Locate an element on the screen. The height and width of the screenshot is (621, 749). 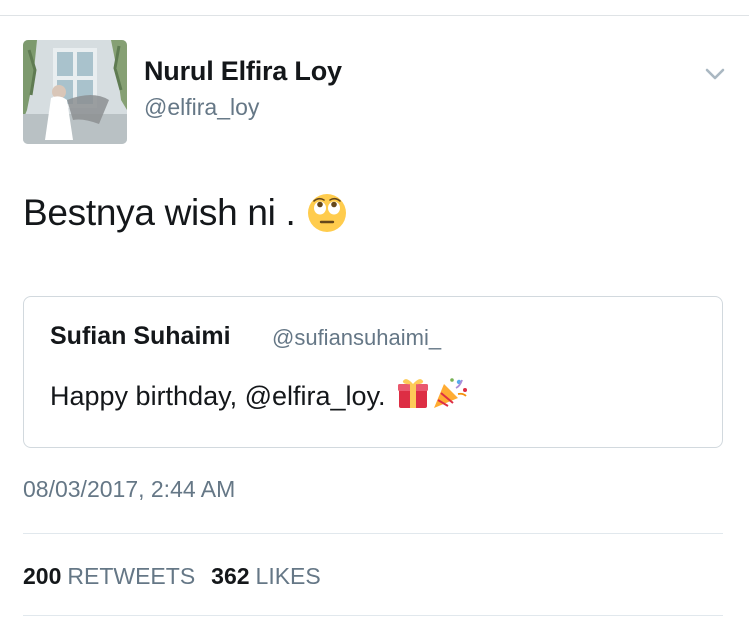
stats-top-divider is located at coordinates (373, 533).